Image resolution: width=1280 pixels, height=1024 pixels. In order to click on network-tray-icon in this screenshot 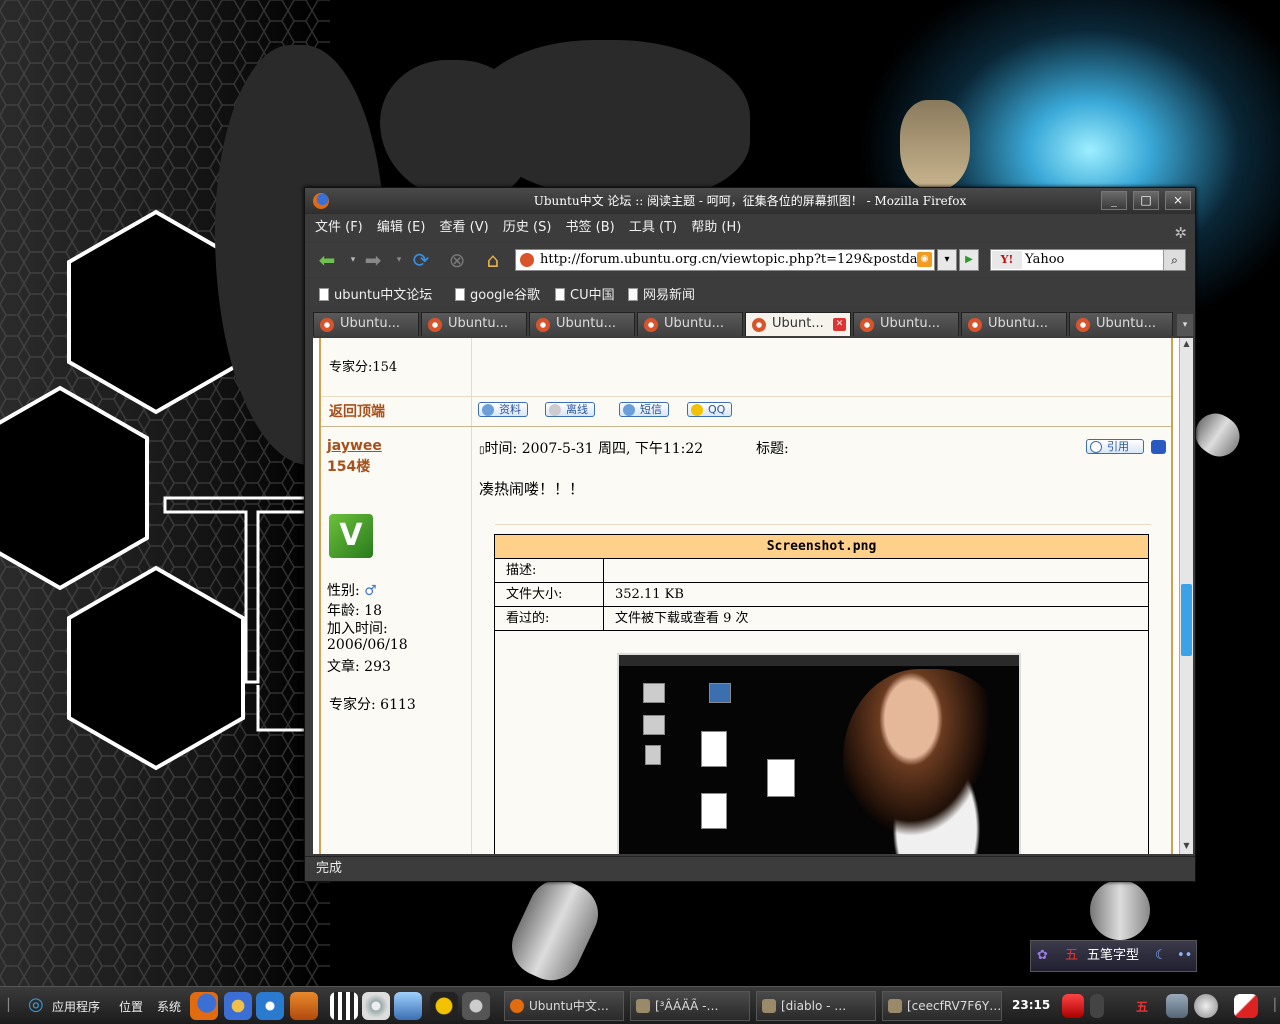, I will do `click(1177, 1006)`.